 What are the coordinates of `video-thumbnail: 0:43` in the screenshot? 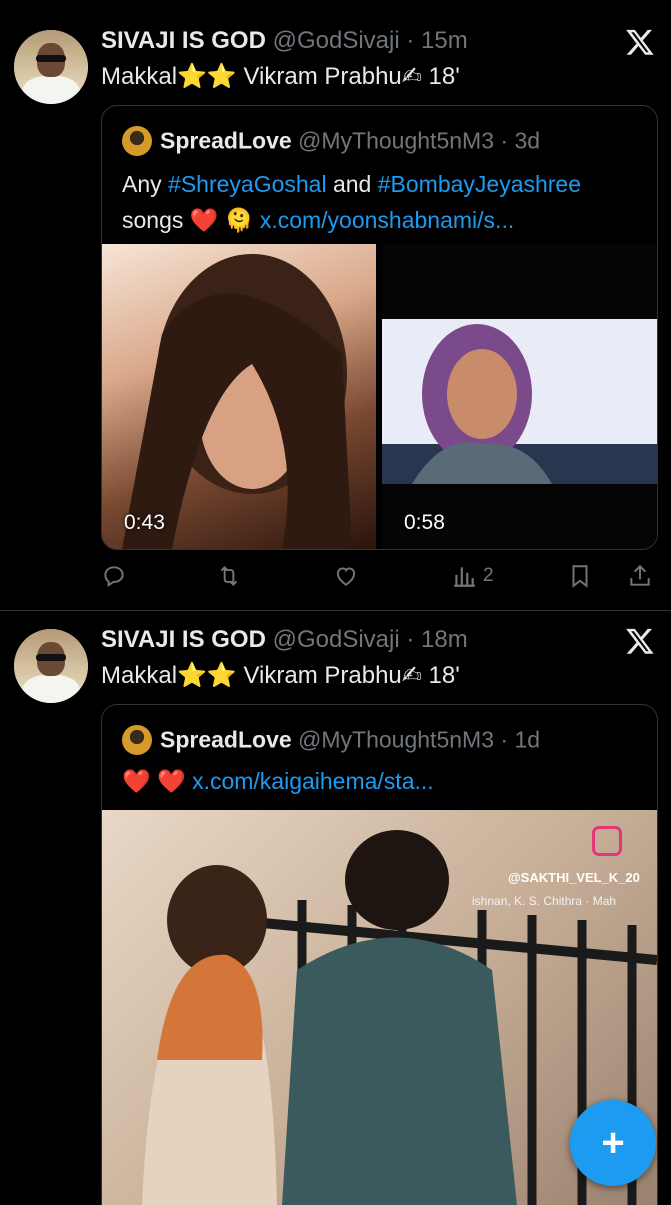 It's located at (239, 396).